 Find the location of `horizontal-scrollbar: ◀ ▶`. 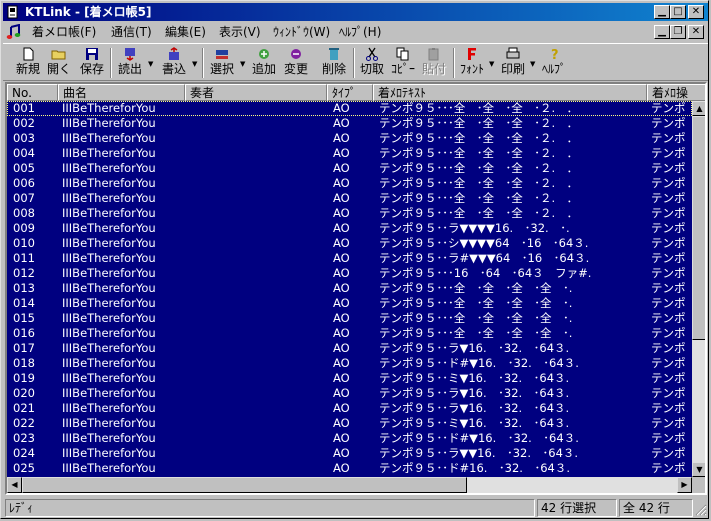

horizontal-scrollbar: ◀ ▶ is located at coordinates (349, 485).